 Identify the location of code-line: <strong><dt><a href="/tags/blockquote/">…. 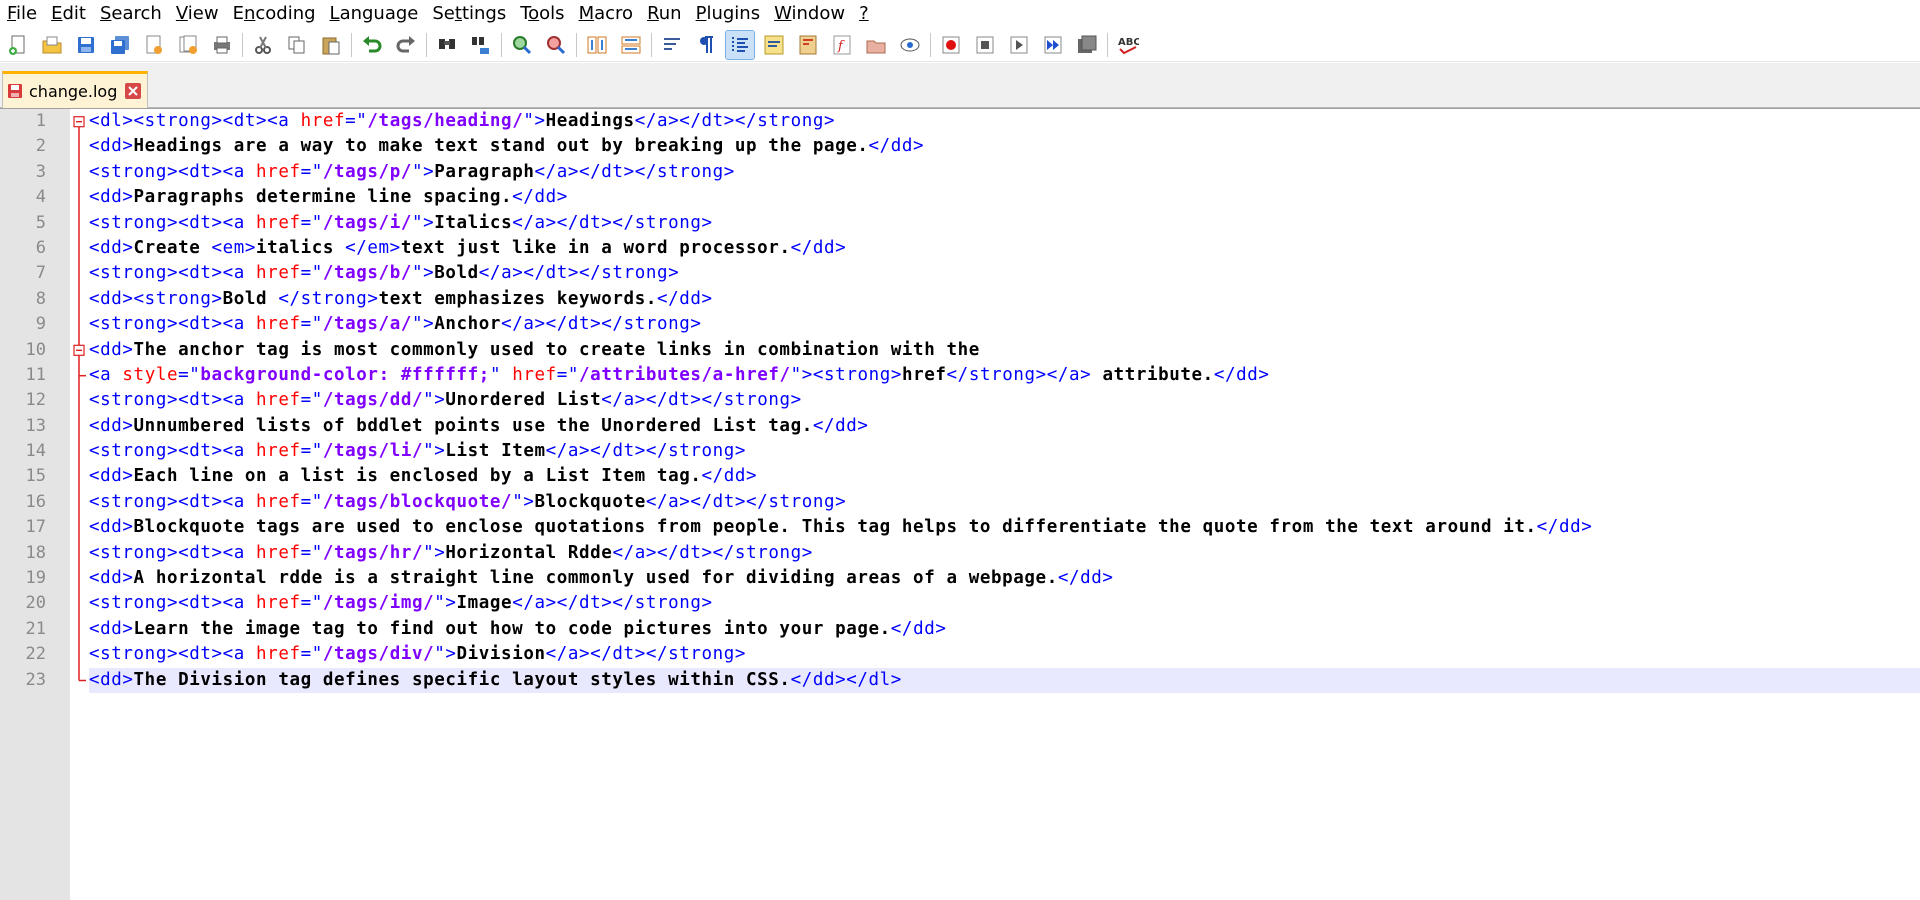
(1004, 502).